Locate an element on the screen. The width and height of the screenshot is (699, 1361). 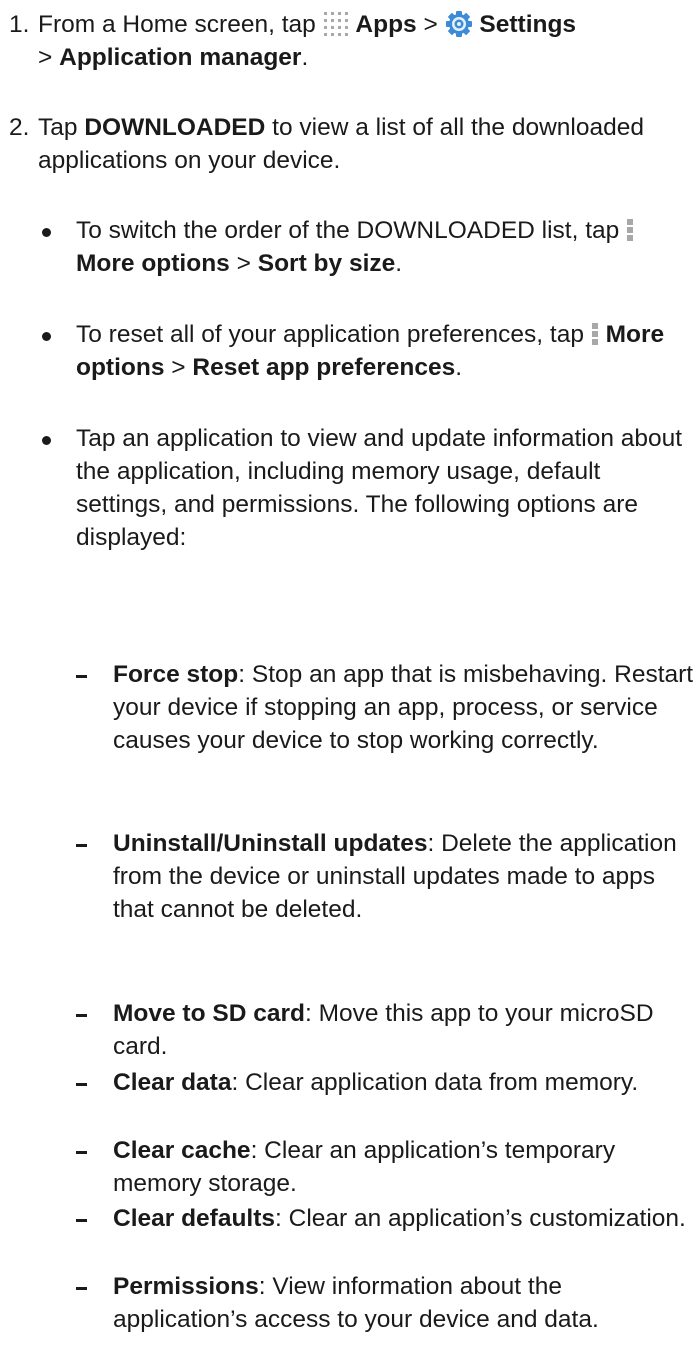
downloaded-label: DOWNLOADED is located at coordinates (175, 127).